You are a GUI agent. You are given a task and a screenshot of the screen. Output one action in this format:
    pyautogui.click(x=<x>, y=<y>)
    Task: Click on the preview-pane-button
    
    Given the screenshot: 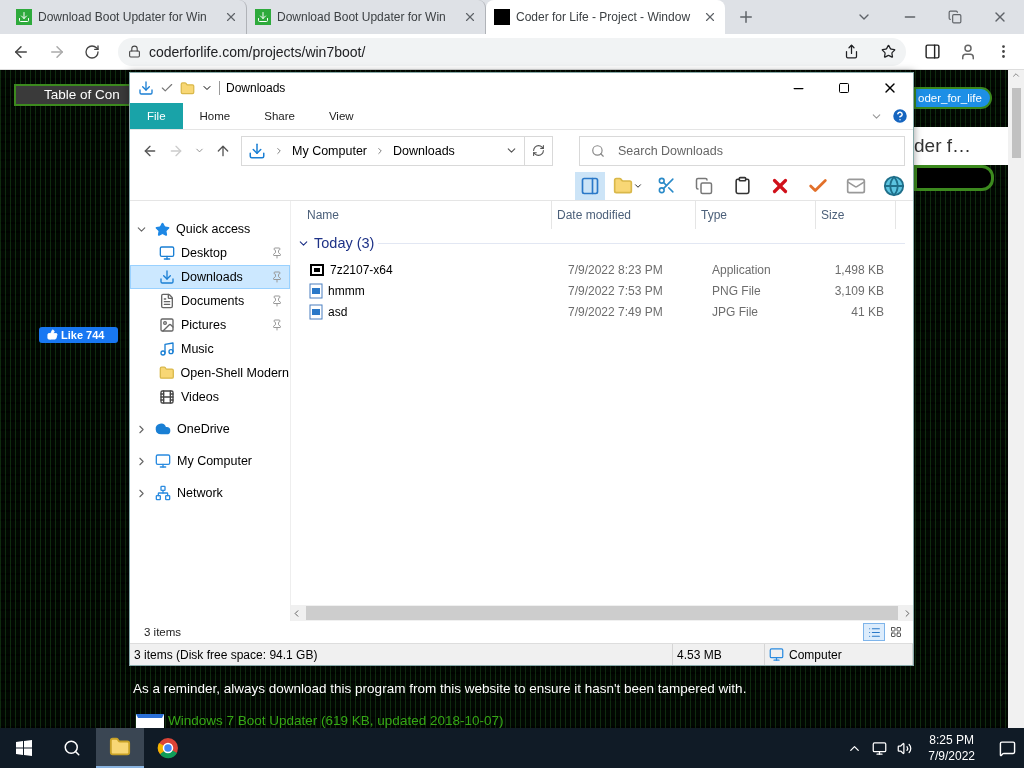 What is the action you would take?
    pyautogui.click(x=590, y=185)
    